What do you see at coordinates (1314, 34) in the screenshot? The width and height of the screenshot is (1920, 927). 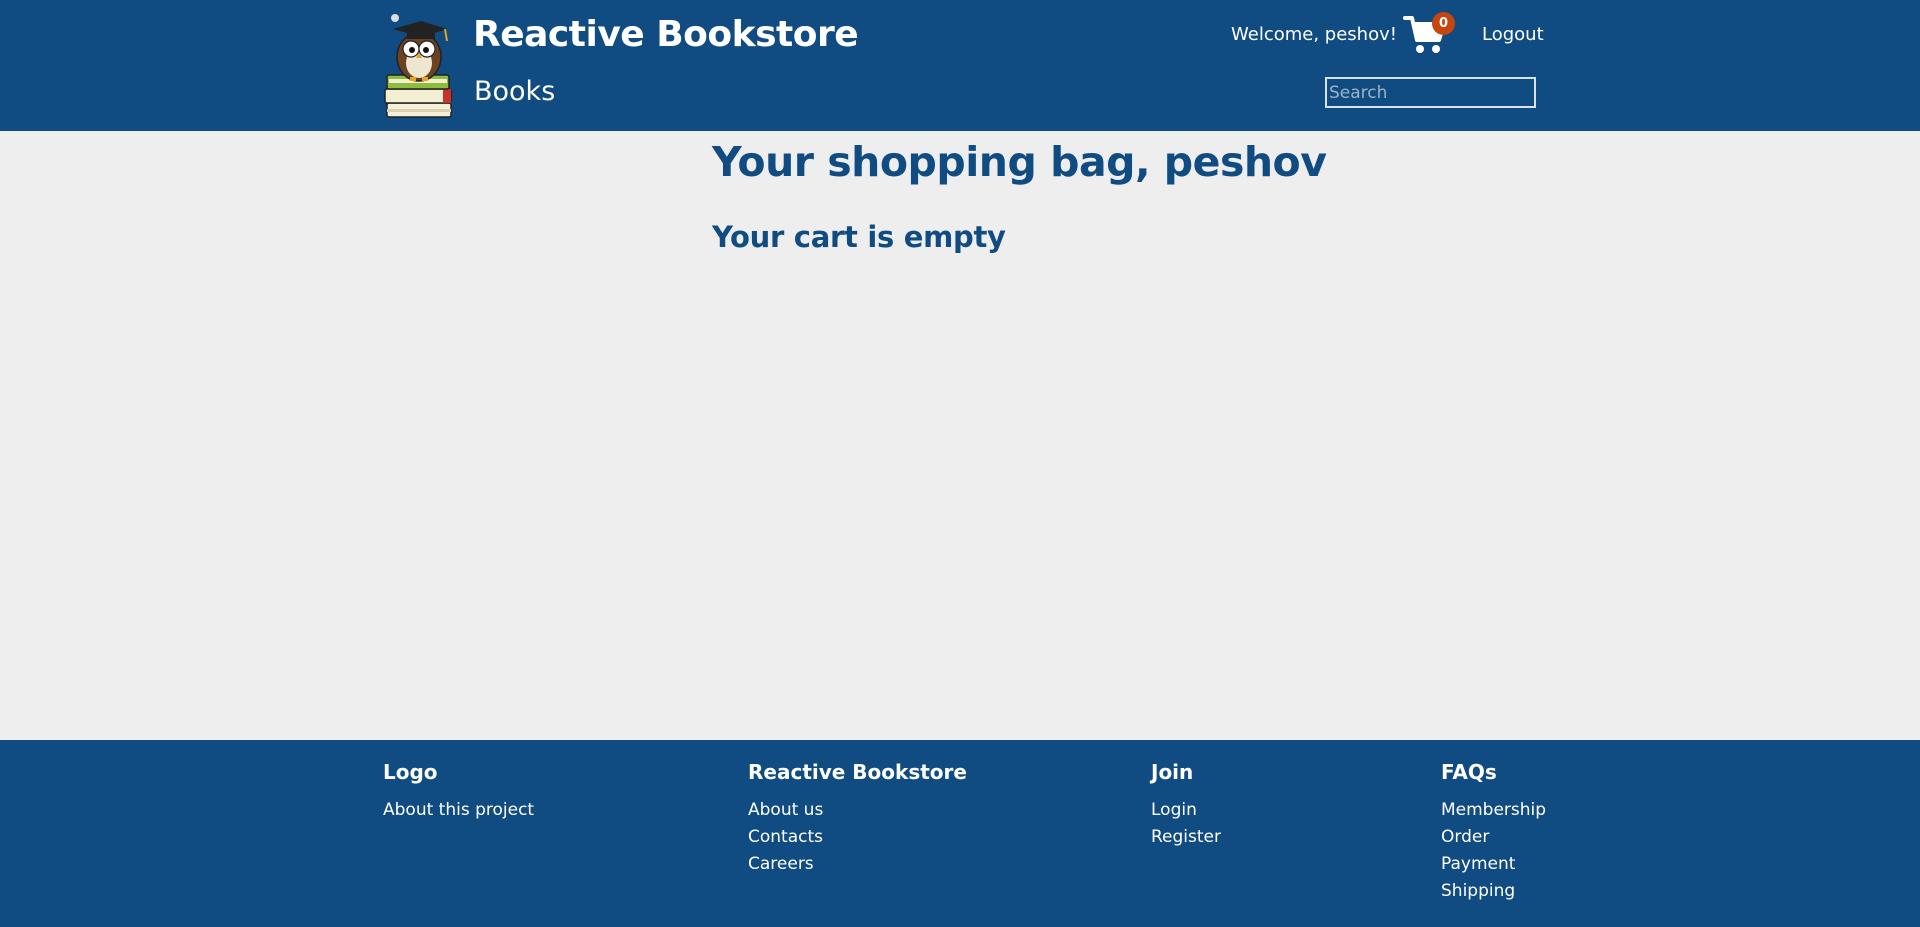 I see `welcome-text: Welcome, peshov!` at bounding box center [1314, 34].